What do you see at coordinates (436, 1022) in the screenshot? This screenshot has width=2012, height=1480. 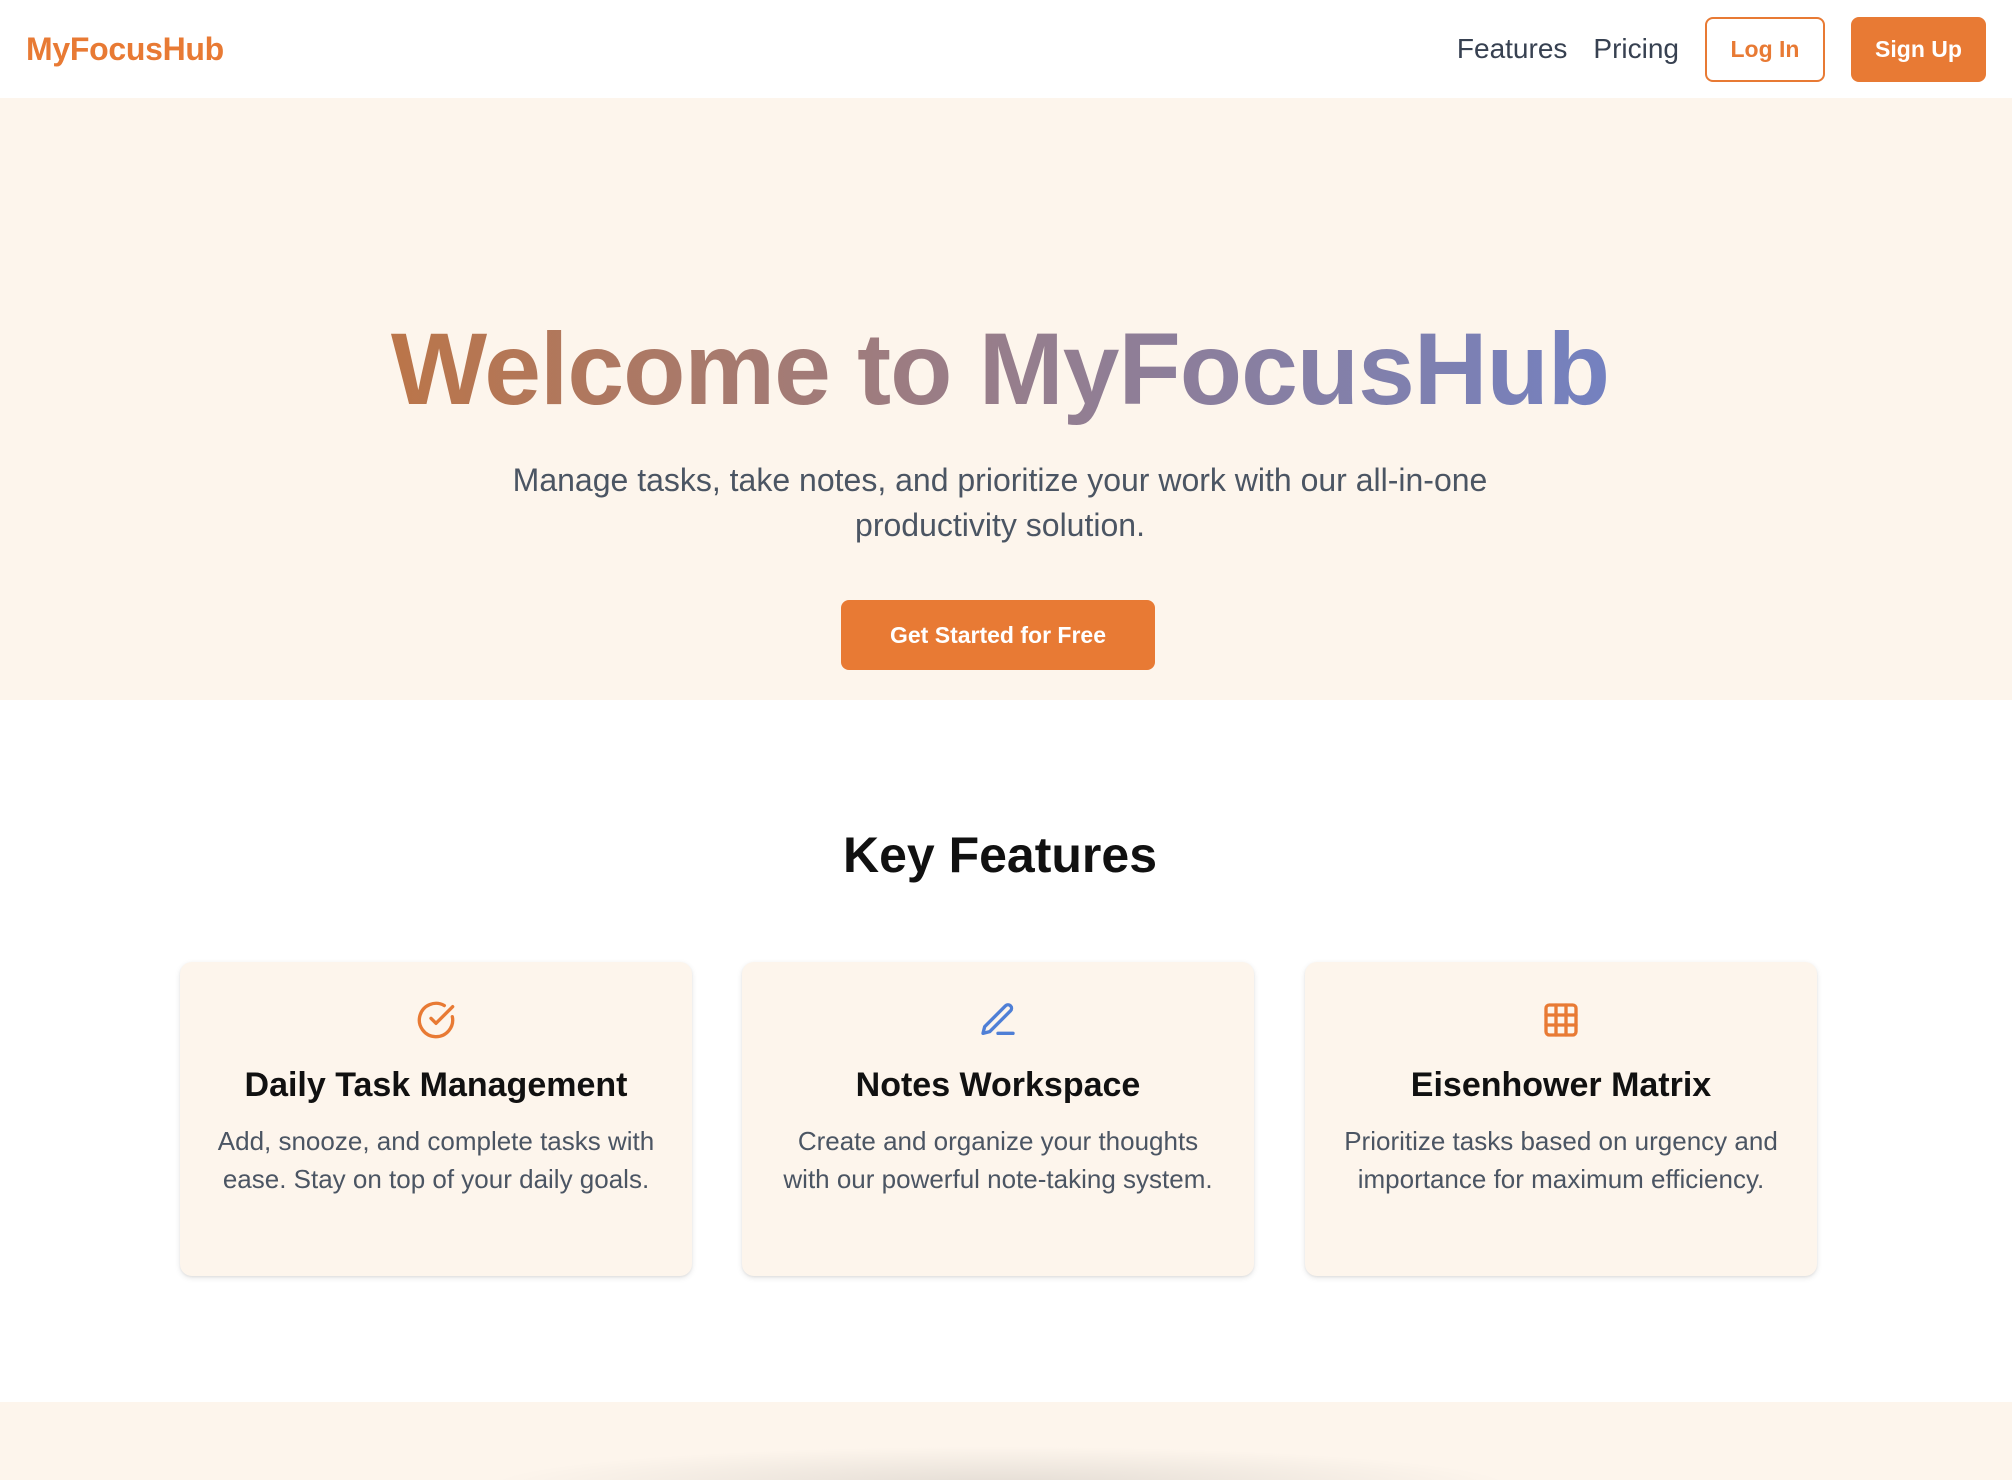 I see `check-circle-icon` at bounding box center [436, 1022].